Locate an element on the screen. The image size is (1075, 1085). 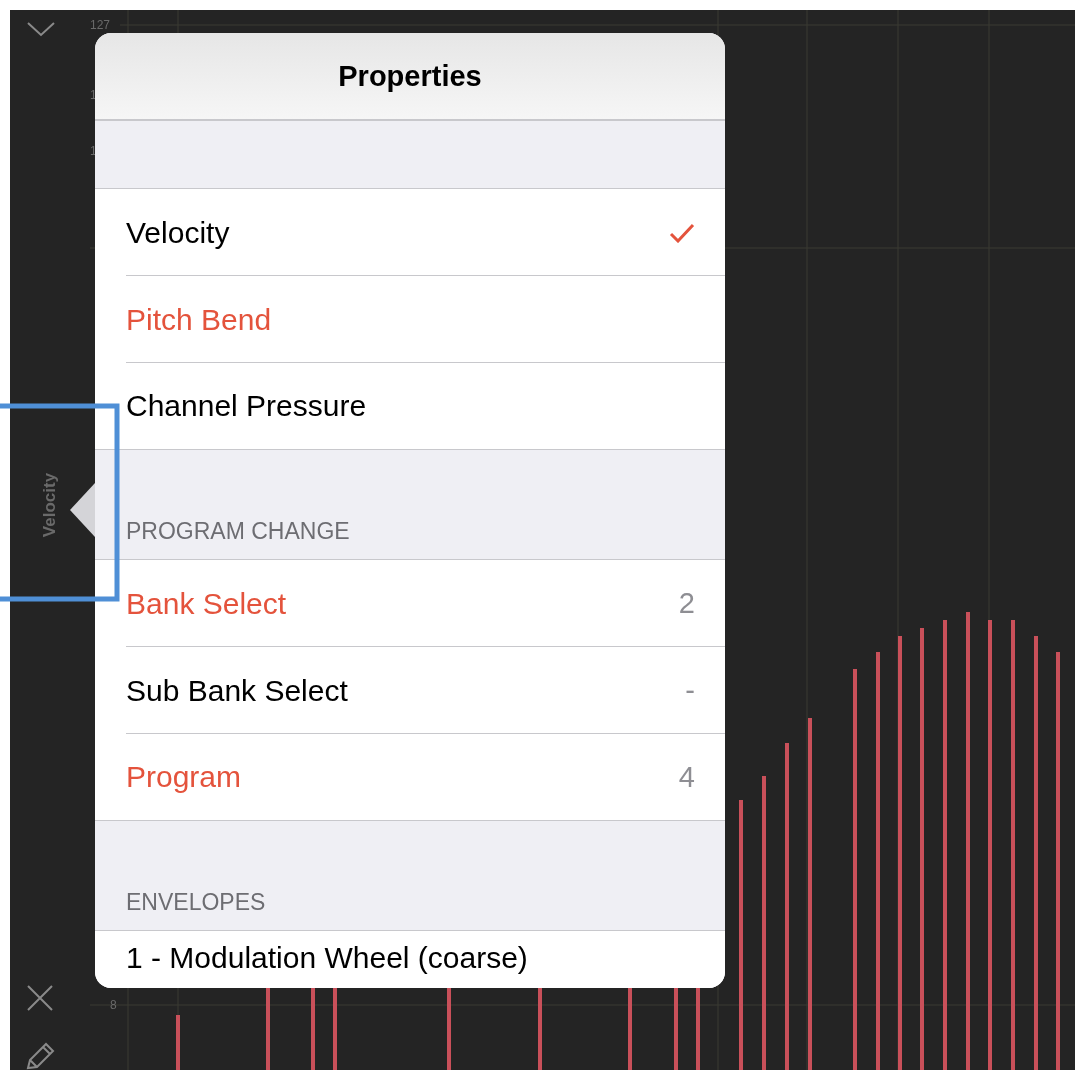
section-header: ENVELOPES is located at coordinates (196, 902).